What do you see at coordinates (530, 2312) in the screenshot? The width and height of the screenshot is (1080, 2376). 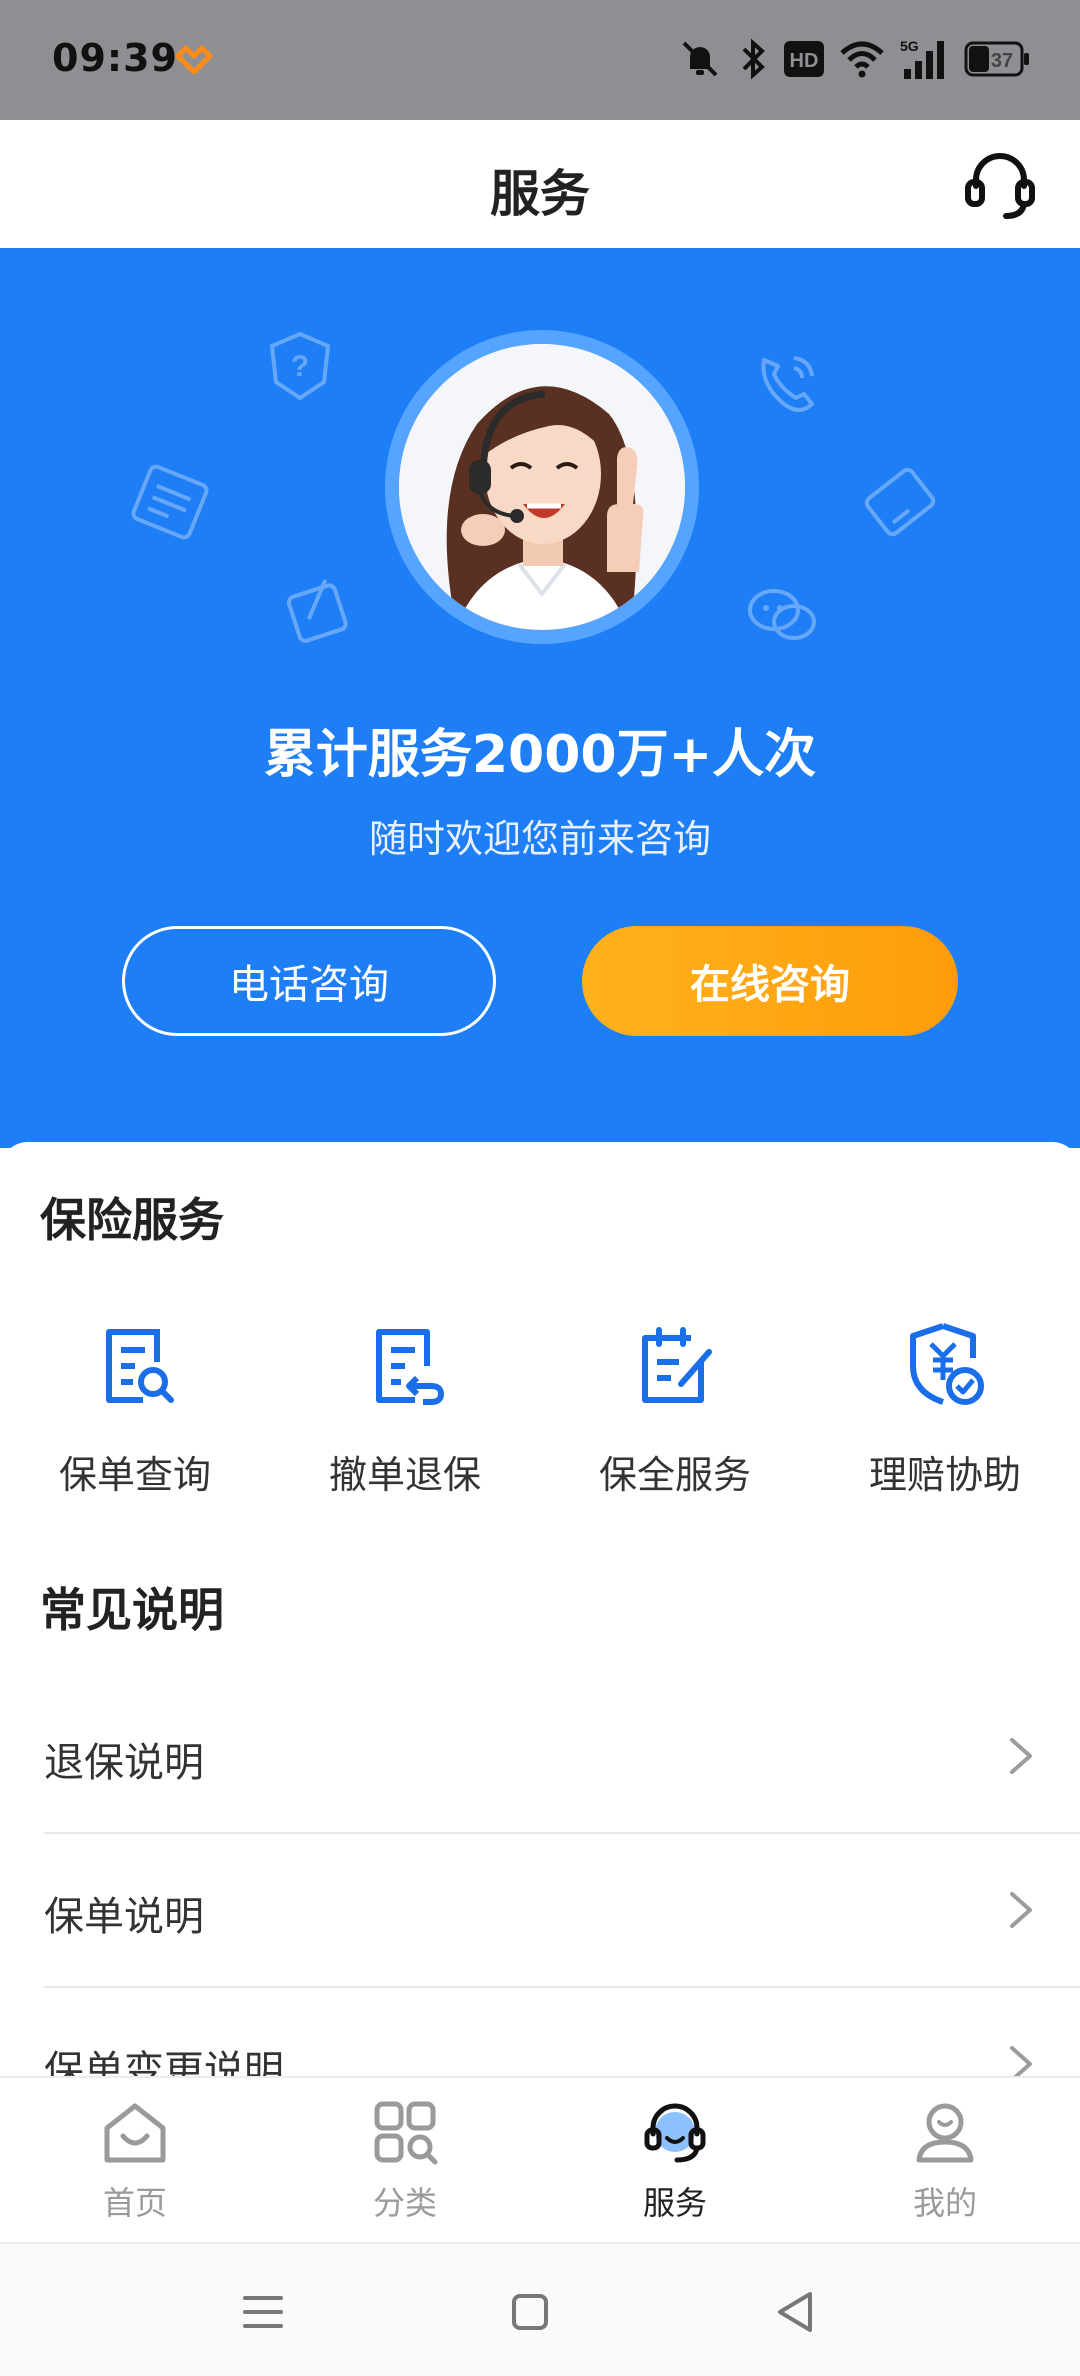 I see `home-square-icon` at bounding box center [530, 2312].